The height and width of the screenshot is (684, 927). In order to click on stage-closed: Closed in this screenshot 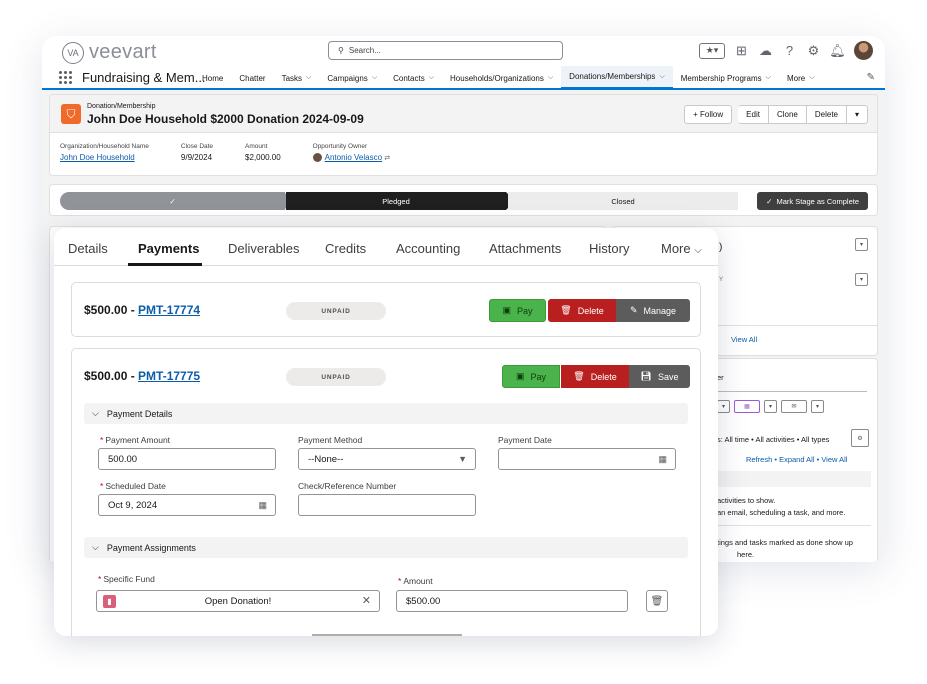, I will do `click(623, 201)`.